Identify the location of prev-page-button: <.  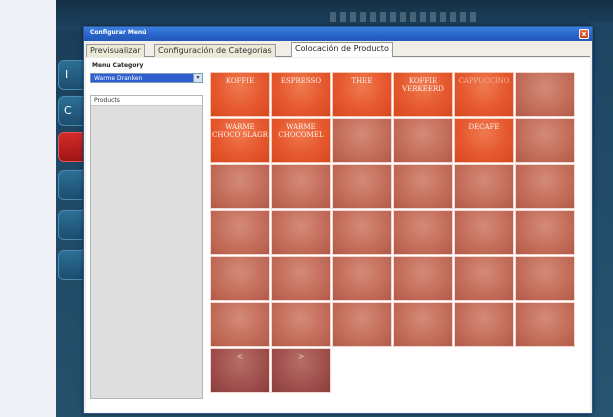
(240, 370).